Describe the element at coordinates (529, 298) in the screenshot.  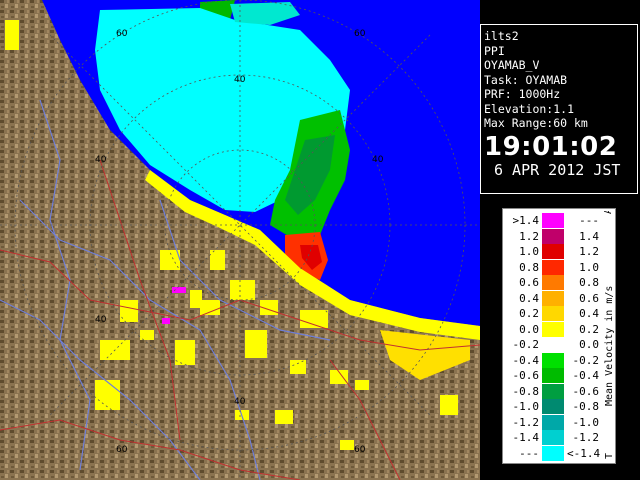
I see `legend-lower-bound: 0.4` at that location.